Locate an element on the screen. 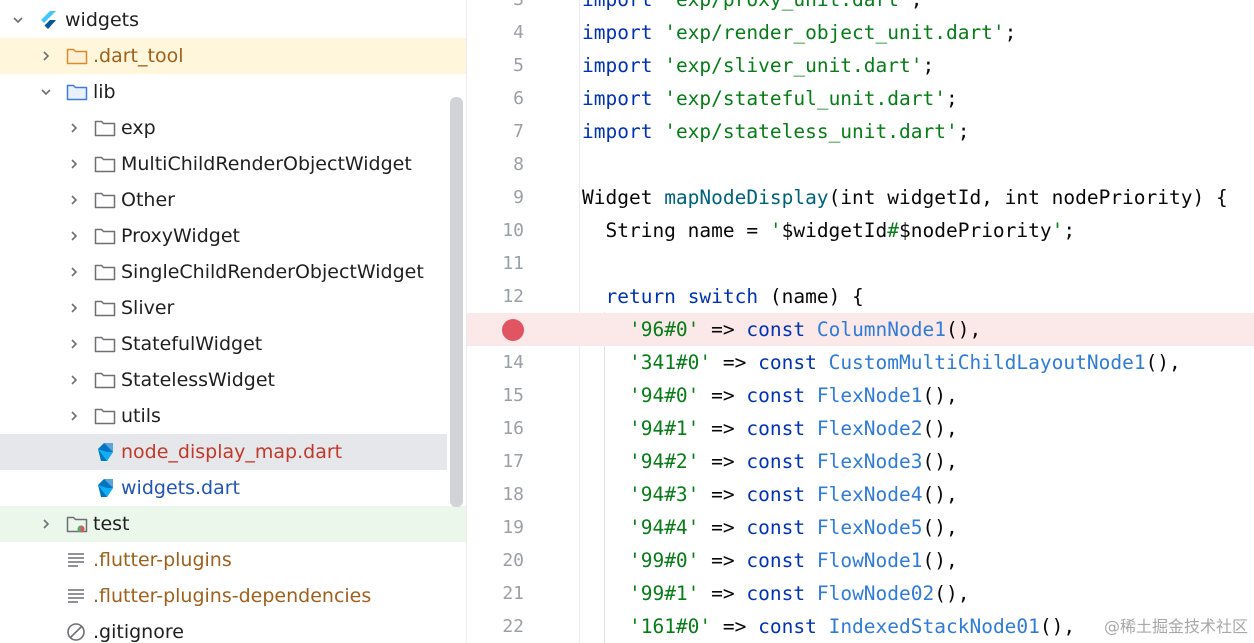 Image resolution: width=1254 pixels, height=643 pixels. breakpoint-icon is located at coordinates (513, 330).